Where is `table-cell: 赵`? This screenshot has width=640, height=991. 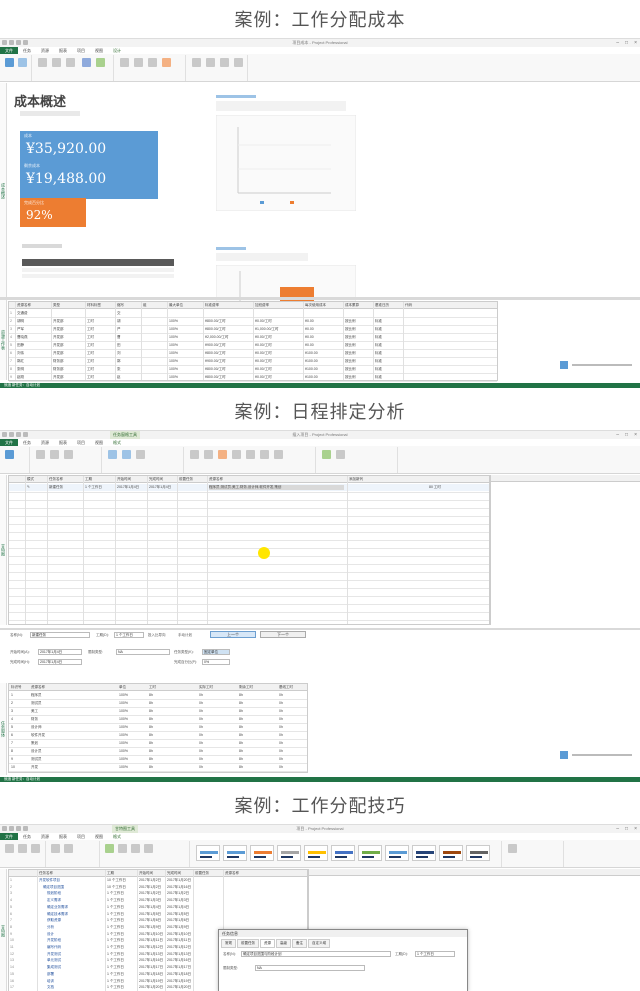
table-cell: 赵 is located at coordinates (119, 377).